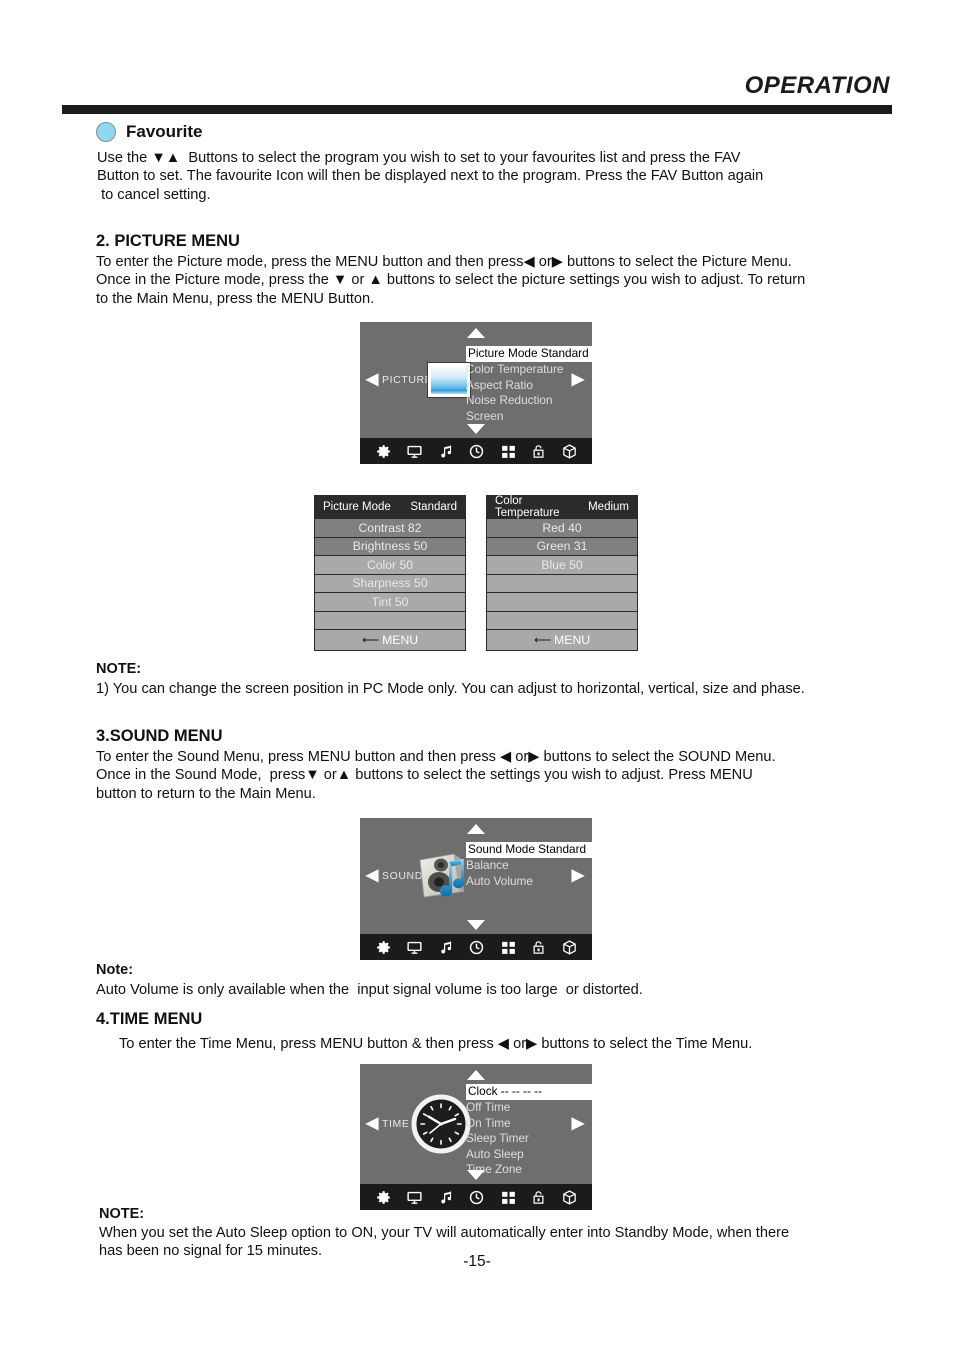 This screenshot has width=954, height=1354. Describe the element at coordinates (441, 1124) in the screenshot. I see `analog-clock-thumb-icon` at that location.